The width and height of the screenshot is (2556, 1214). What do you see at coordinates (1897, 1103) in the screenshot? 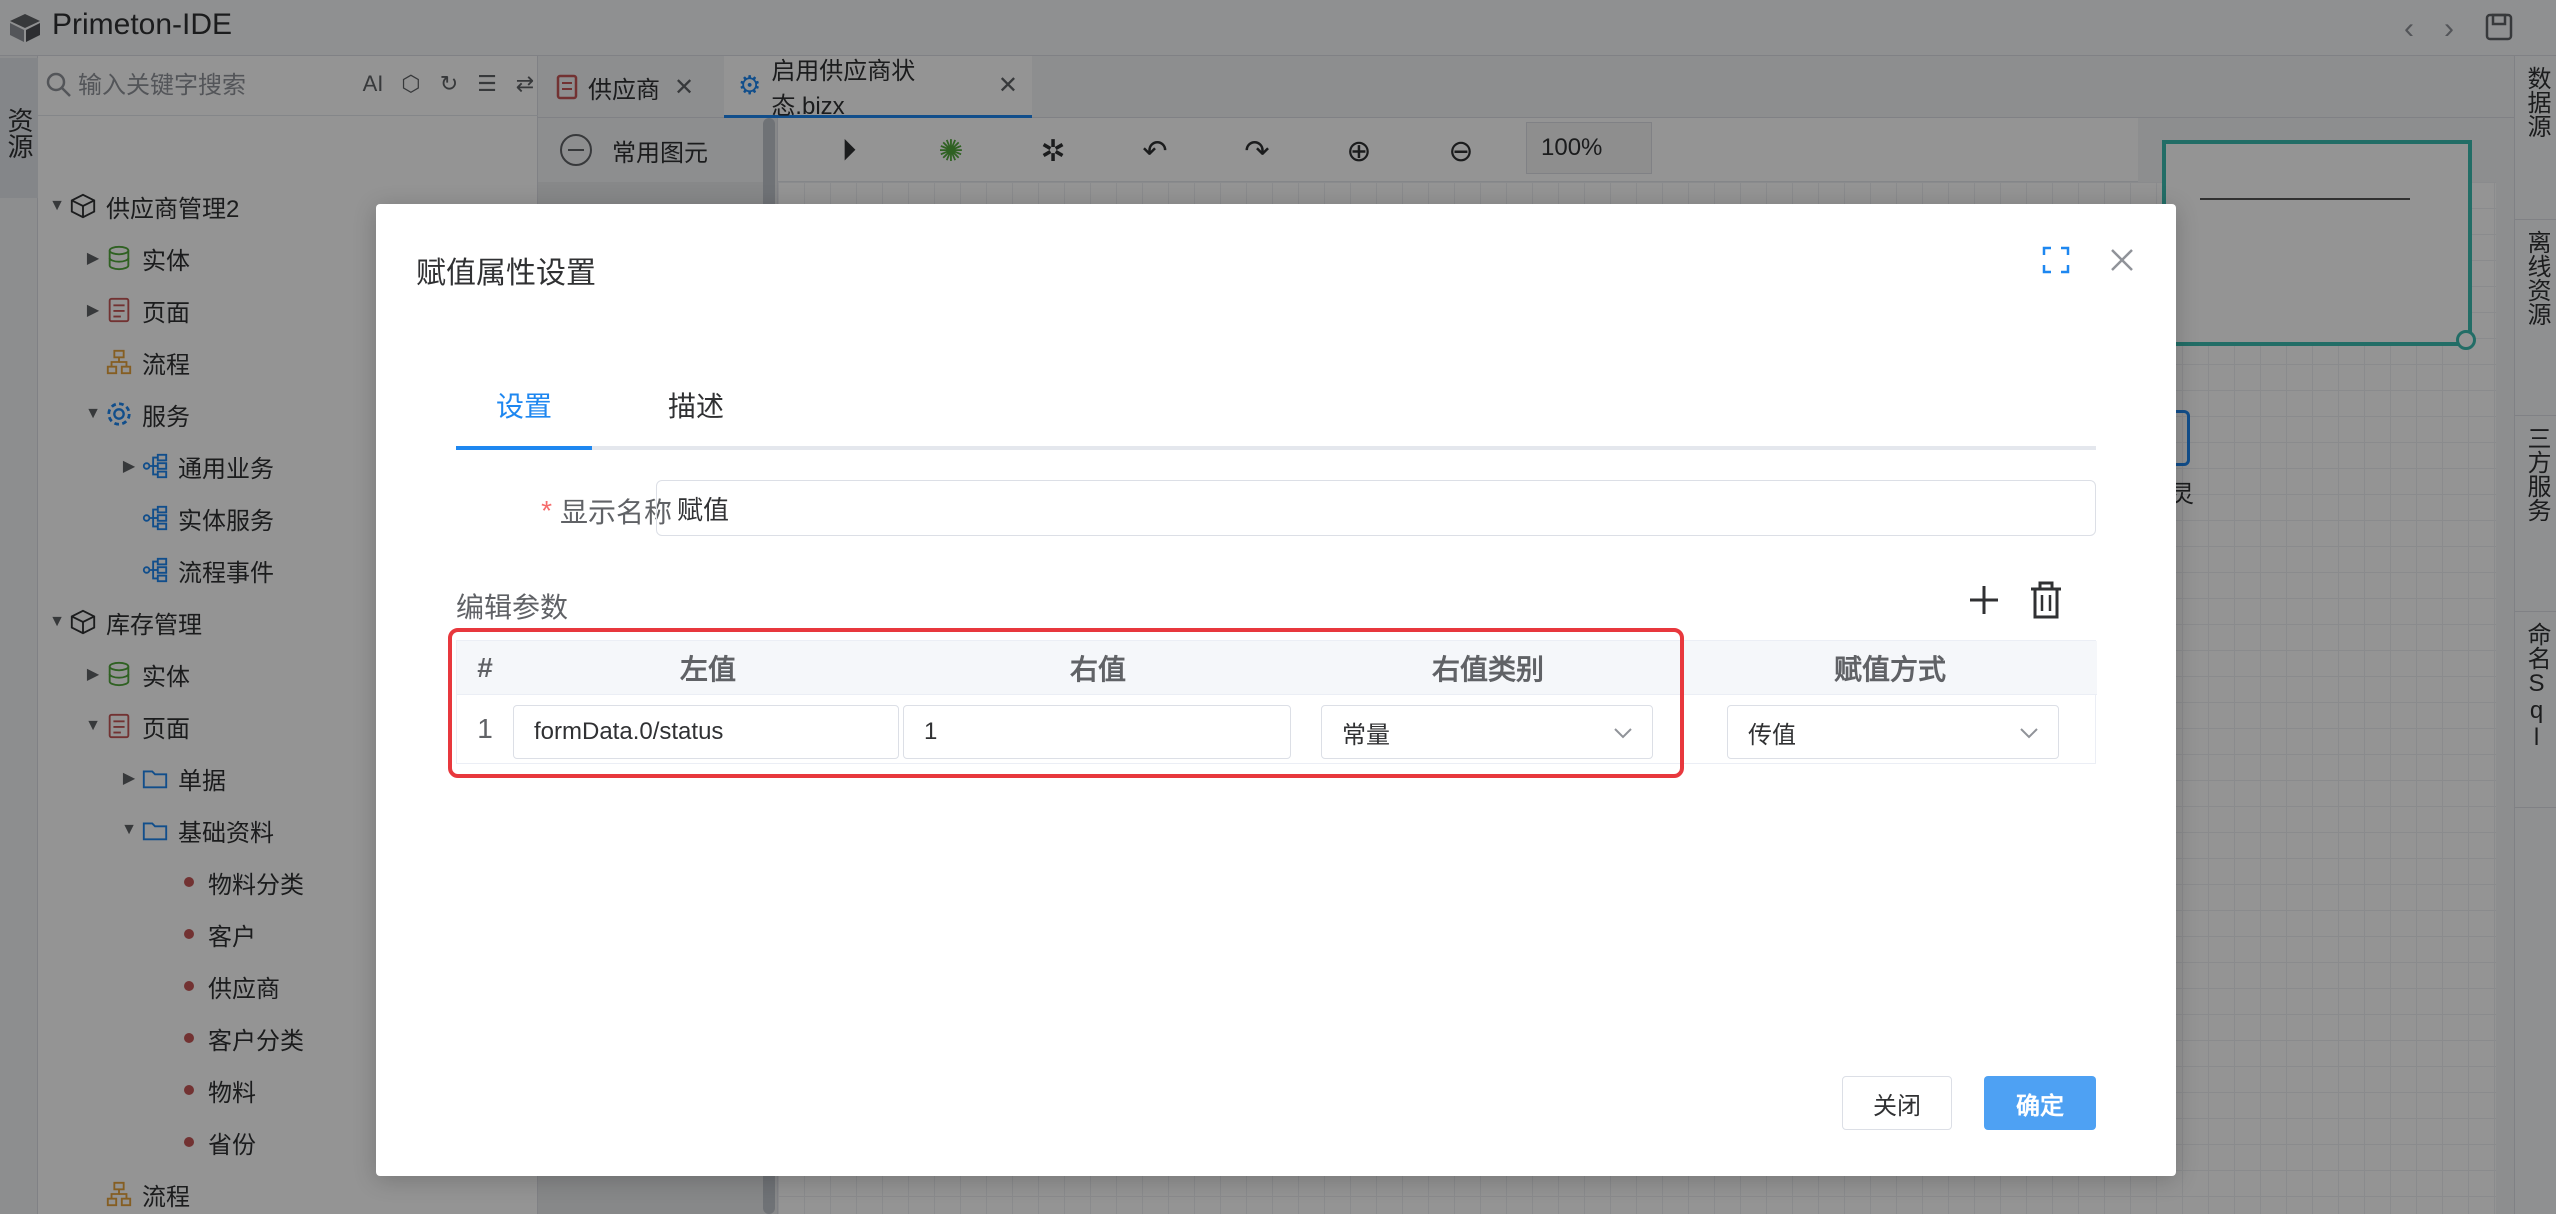
I see `close-button: 关闭` at bounding box center [1897, 1103].